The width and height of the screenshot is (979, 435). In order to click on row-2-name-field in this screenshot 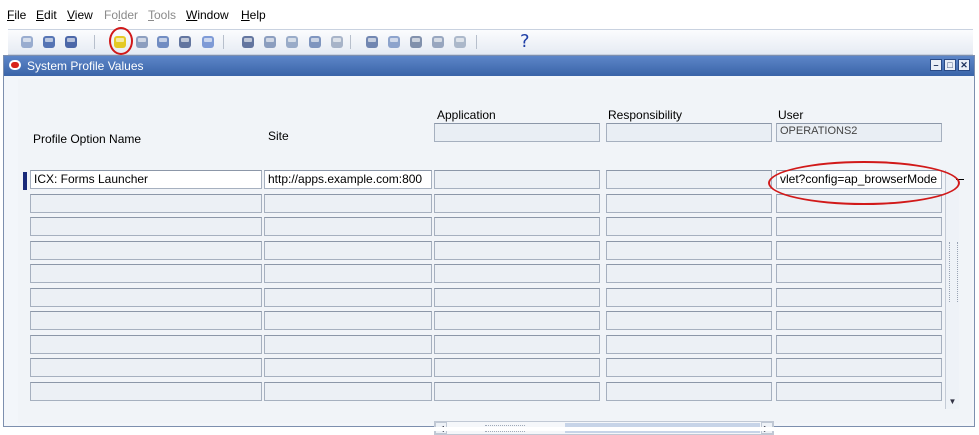, I will do `click(146, 226)`.